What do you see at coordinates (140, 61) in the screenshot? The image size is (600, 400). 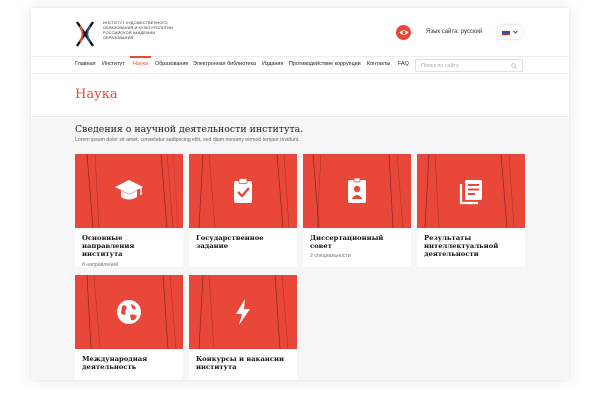 I see `nav-item-science: Наука` at bounding box center [140, 61].